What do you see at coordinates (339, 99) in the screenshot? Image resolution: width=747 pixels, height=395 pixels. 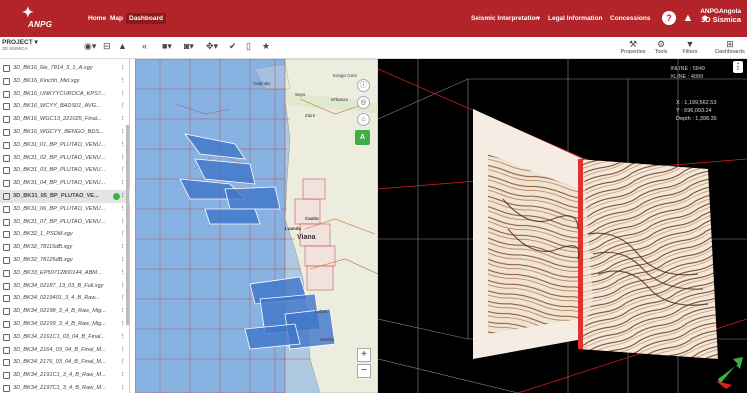 I see `map-label-mbanza: M'banza` at bounding box center [339, 99].